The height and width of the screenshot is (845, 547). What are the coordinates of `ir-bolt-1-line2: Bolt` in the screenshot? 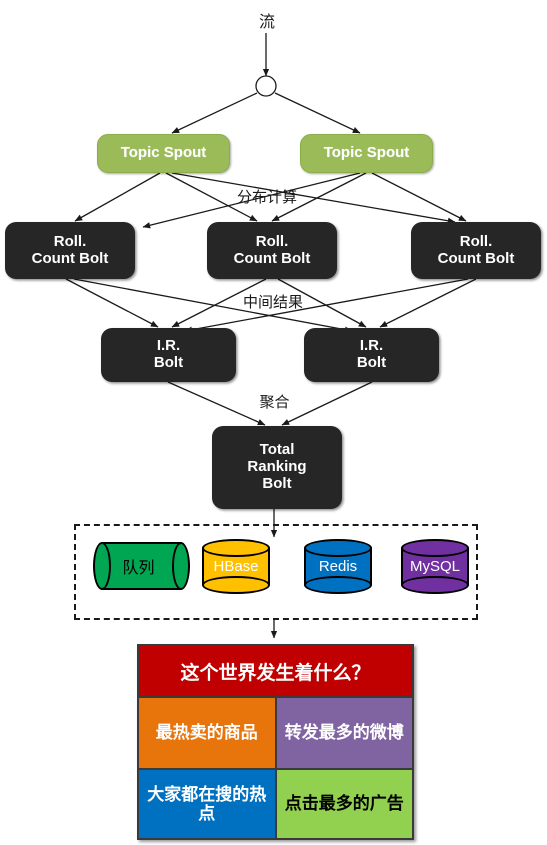 It's located at (168, 362).